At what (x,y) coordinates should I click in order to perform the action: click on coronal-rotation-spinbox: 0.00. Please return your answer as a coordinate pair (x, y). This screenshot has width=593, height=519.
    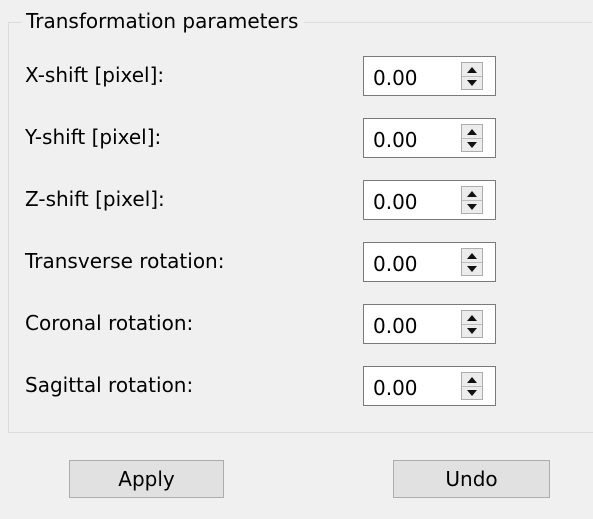
    Looking at the image, I should click on (429, 324).